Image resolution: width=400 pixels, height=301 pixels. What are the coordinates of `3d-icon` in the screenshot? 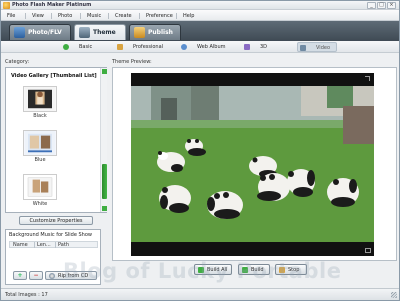 It's located at (247, 47).